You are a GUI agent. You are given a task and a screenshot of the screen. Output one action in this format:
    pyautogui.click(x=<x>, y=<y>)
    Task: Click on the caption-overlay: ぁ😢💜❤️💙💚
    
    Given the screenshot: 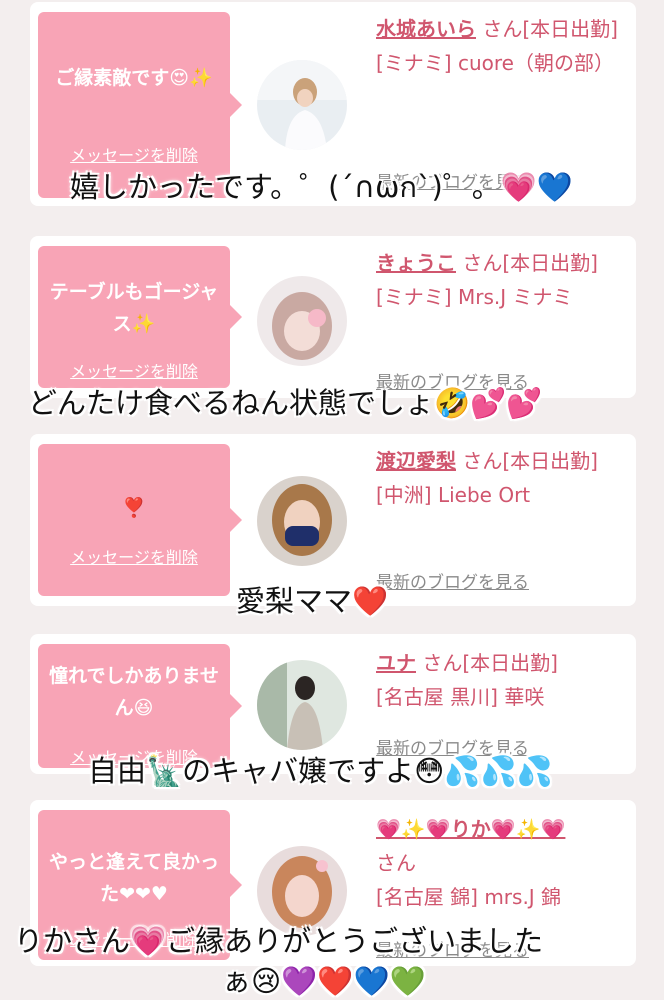 What is the action you would take?
    pyautogui.click(x=324, y=981)
    